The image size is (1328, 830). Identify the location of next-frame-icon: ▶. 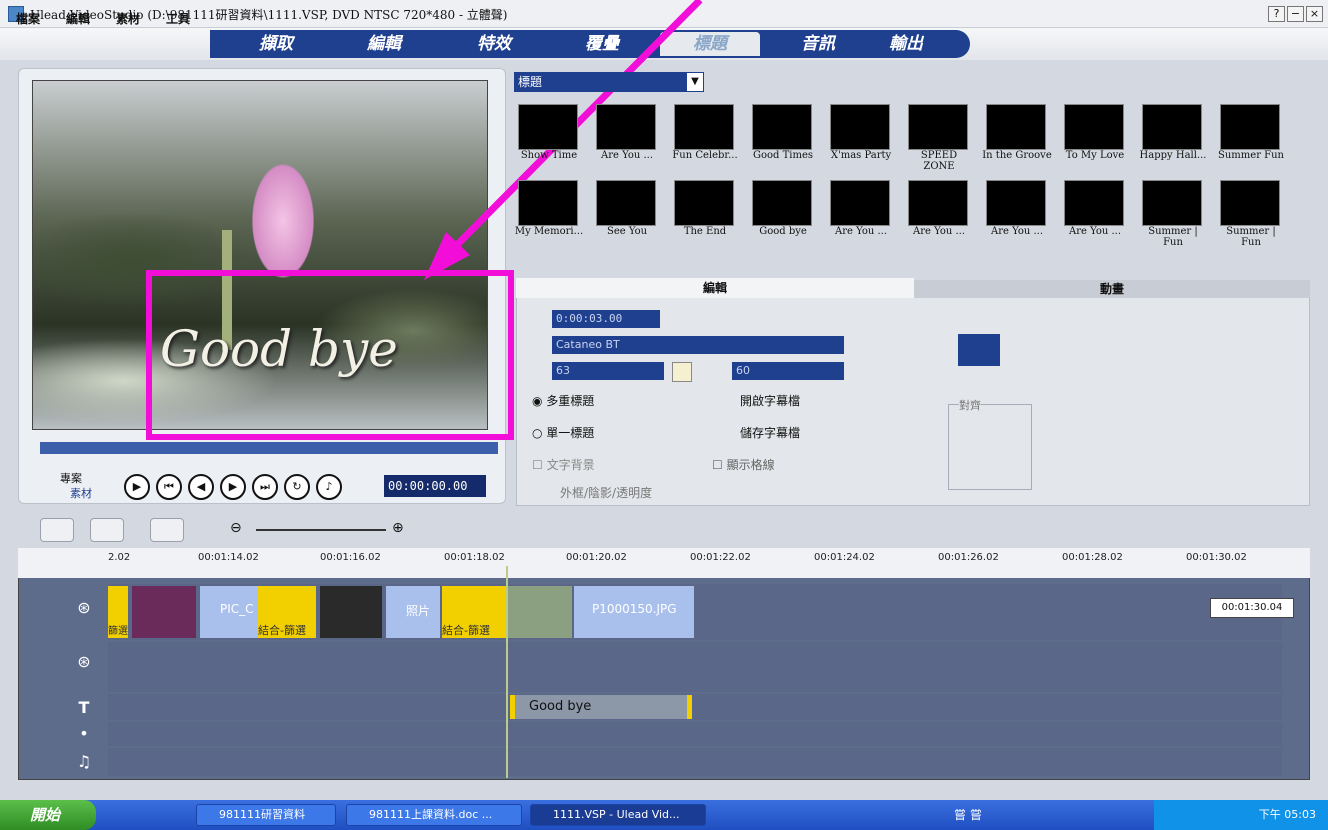
(233, 487).